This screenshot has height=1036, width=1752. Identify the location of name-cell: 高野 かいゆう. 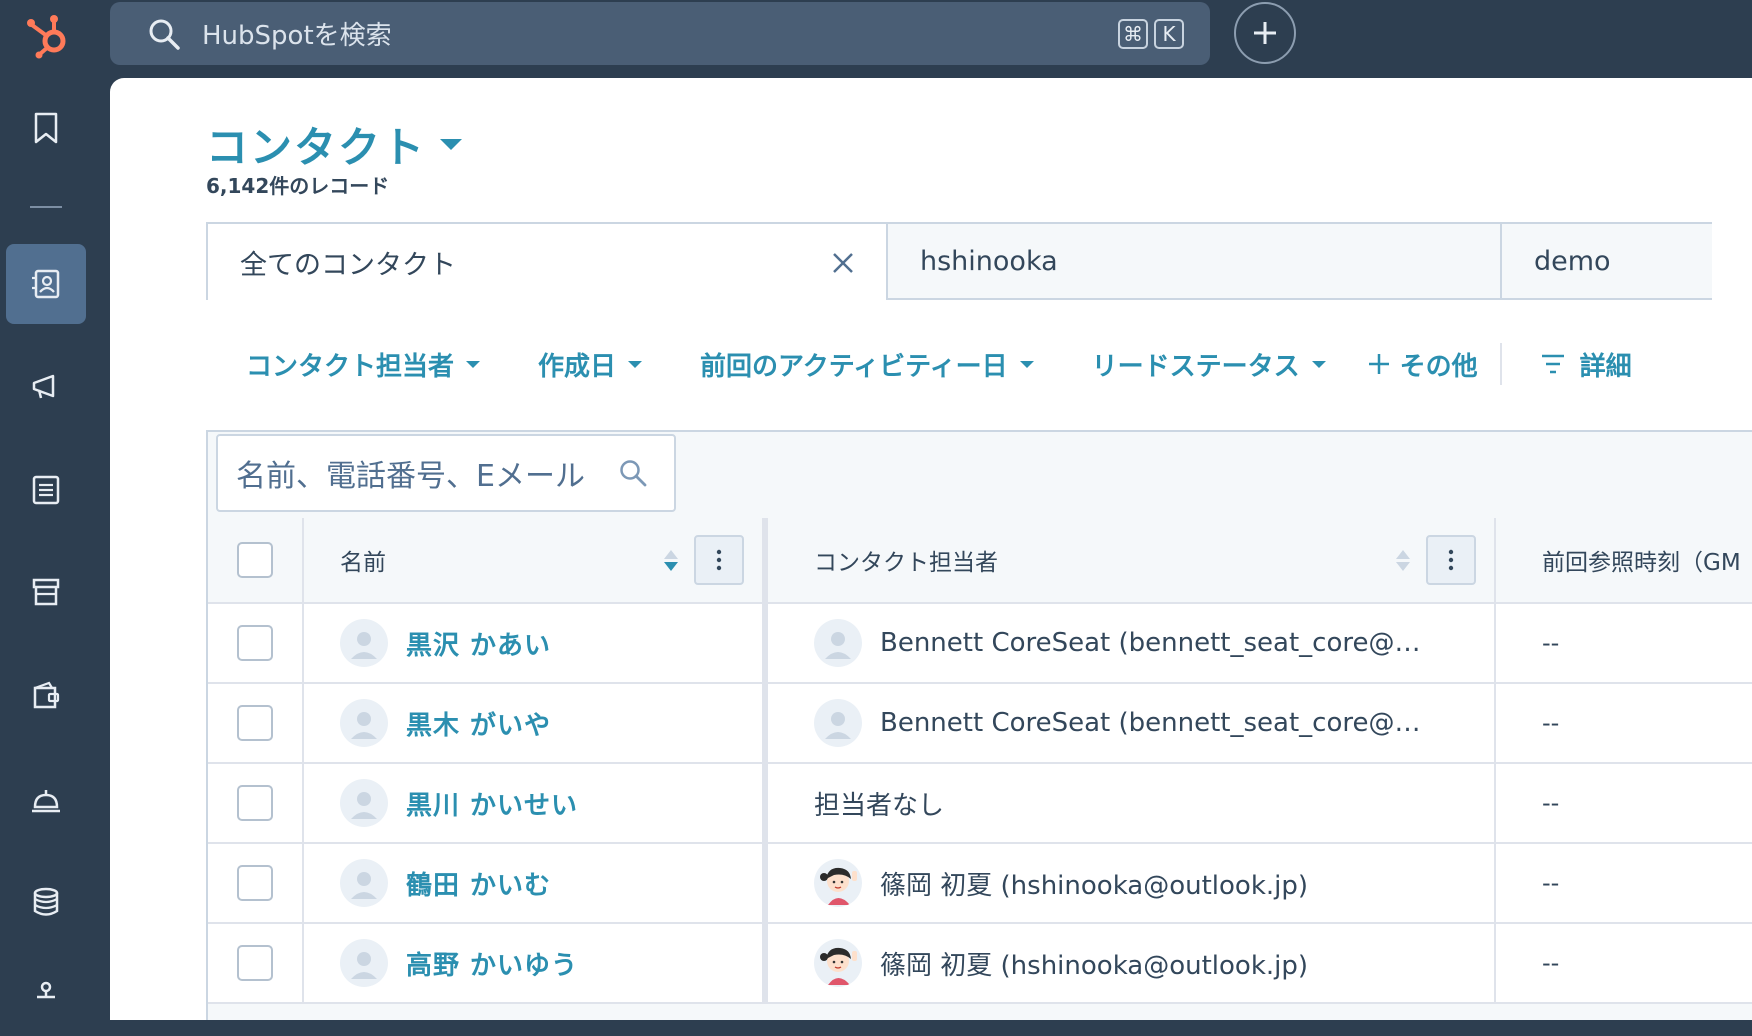
(536, 964).